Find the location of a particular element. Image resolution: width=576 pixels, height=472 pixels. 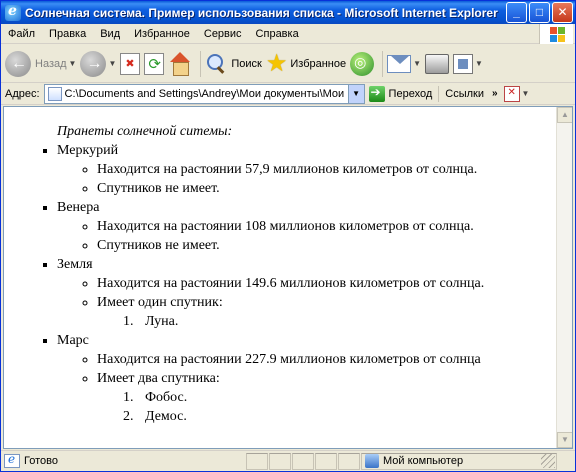

menu-bar: Файл Правка Вид Избранное Сервис Справка is located at coordinates (288, 34).